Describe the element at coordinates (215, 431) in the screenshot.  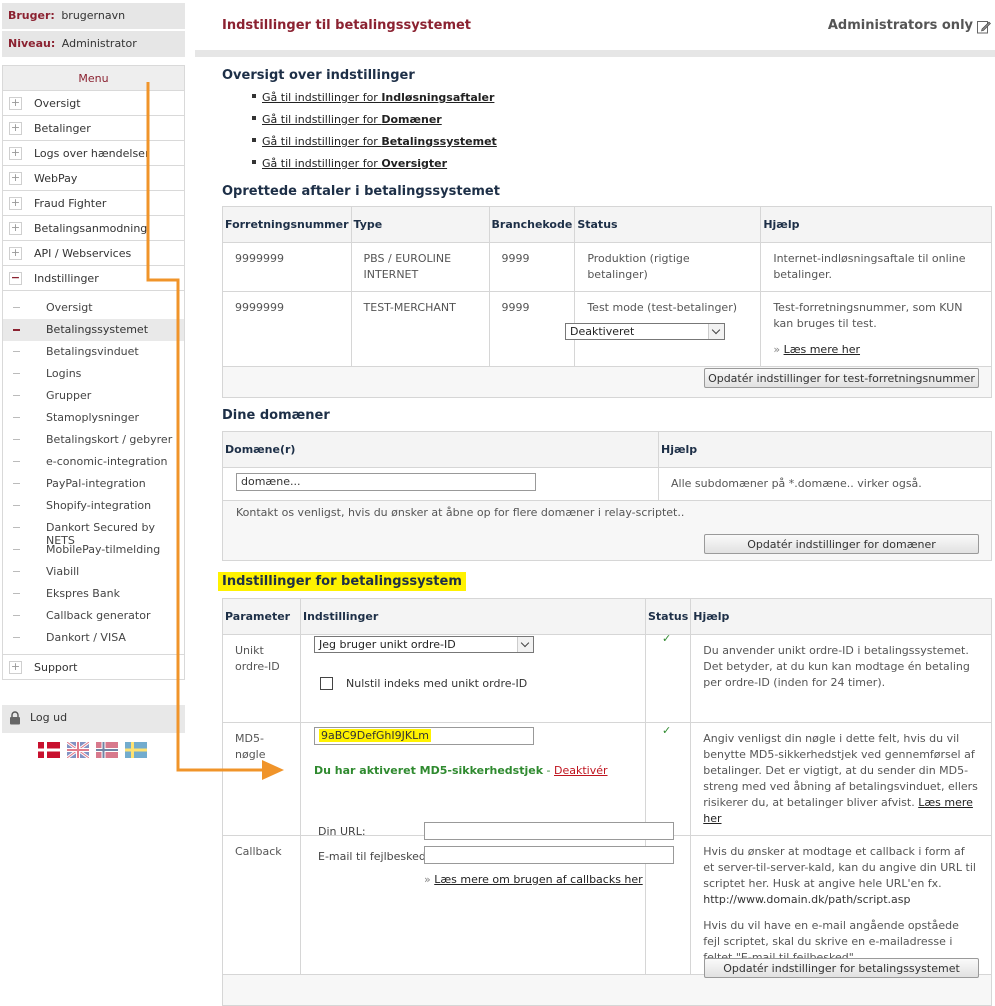
I see `annotation-arrow-icon` at that location.